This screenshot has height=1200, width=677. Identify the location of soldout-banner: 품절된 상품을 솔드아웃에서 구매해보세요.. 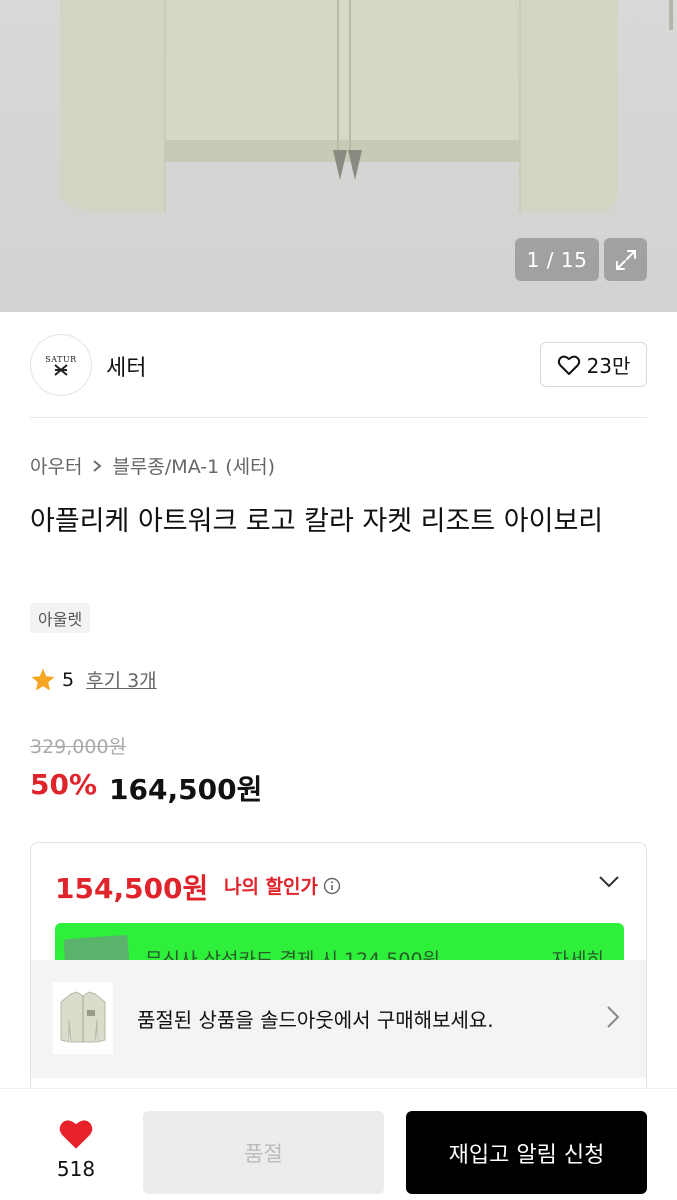
(338, 1019).